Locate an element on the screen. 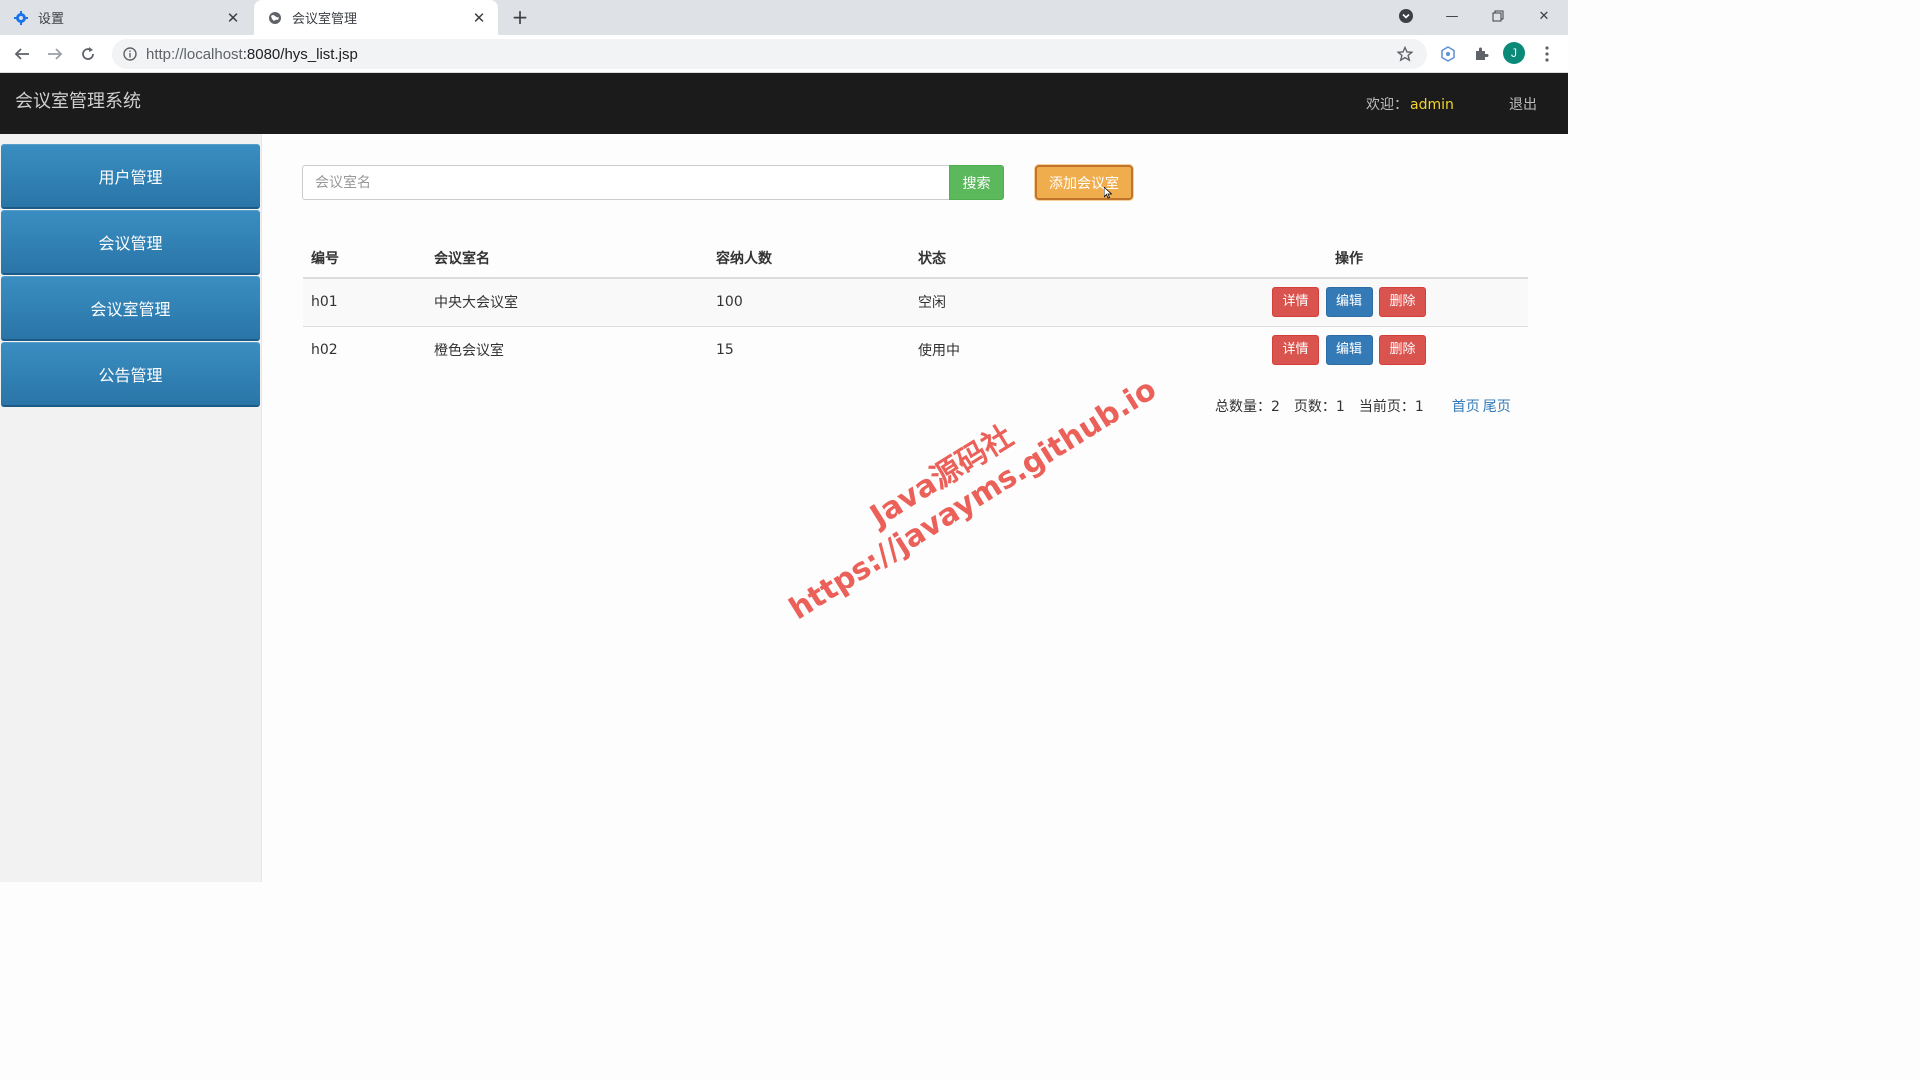  watermark-line2: https://javayms.github.io is located at coordinates (973, 499).